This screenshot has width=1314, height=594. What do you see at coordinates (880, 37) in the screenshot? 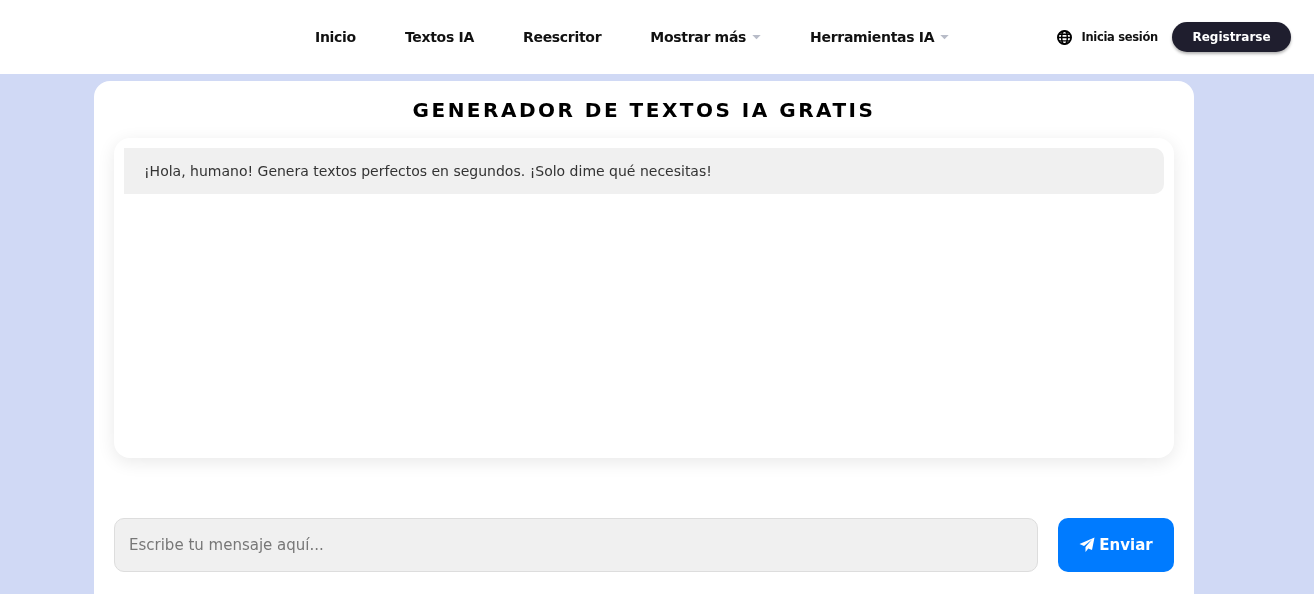
I see `nav-link: Herramientas IA` at bounding box center [880, 37].